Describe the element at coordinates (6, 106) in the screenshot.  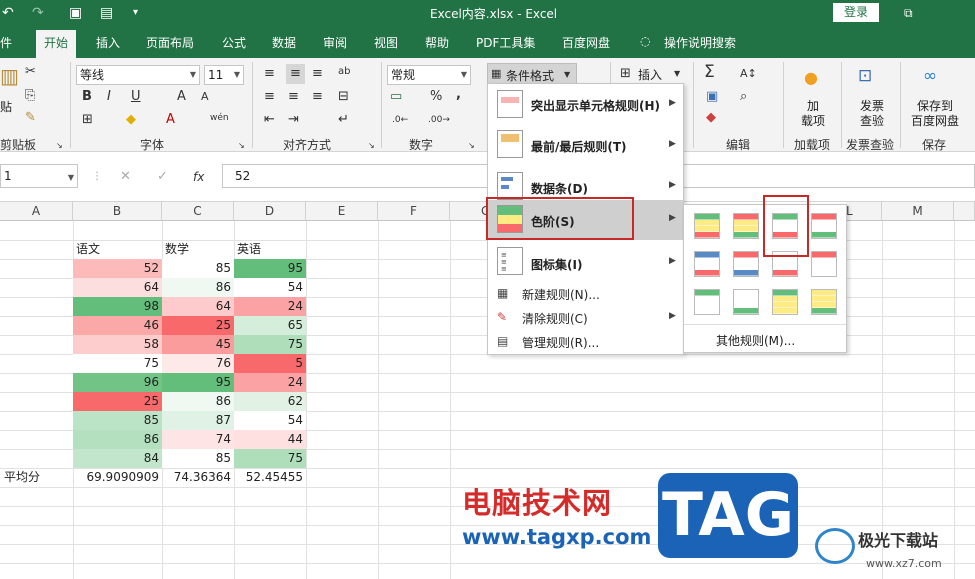
I see `paste-label: 贴` at that location.